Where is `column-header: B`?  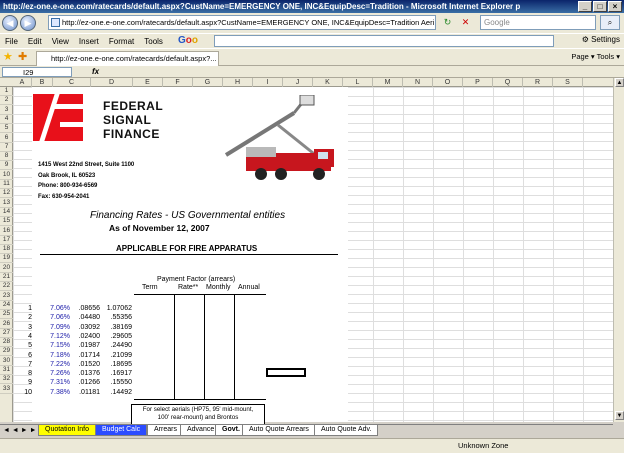
column-header: B is located at coordinates (42, 82).